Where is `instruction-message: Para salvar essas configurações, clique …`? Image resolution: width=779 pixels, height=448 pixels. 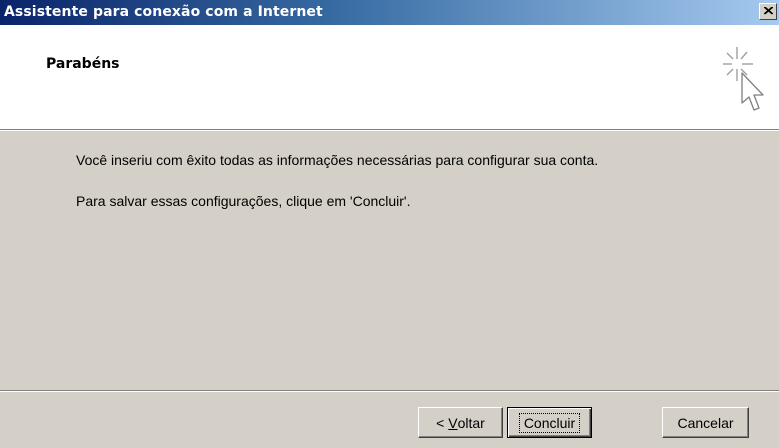 instruction-message: Para salvar essas configurações, clique … is located at coordinates (243, 201).